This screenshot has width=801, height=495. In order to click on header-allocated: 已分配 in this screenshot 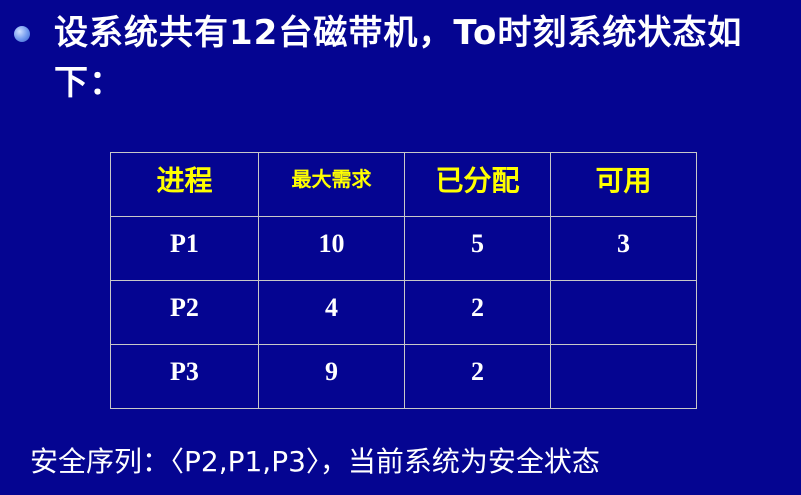, I will do `click(477, 184)`.